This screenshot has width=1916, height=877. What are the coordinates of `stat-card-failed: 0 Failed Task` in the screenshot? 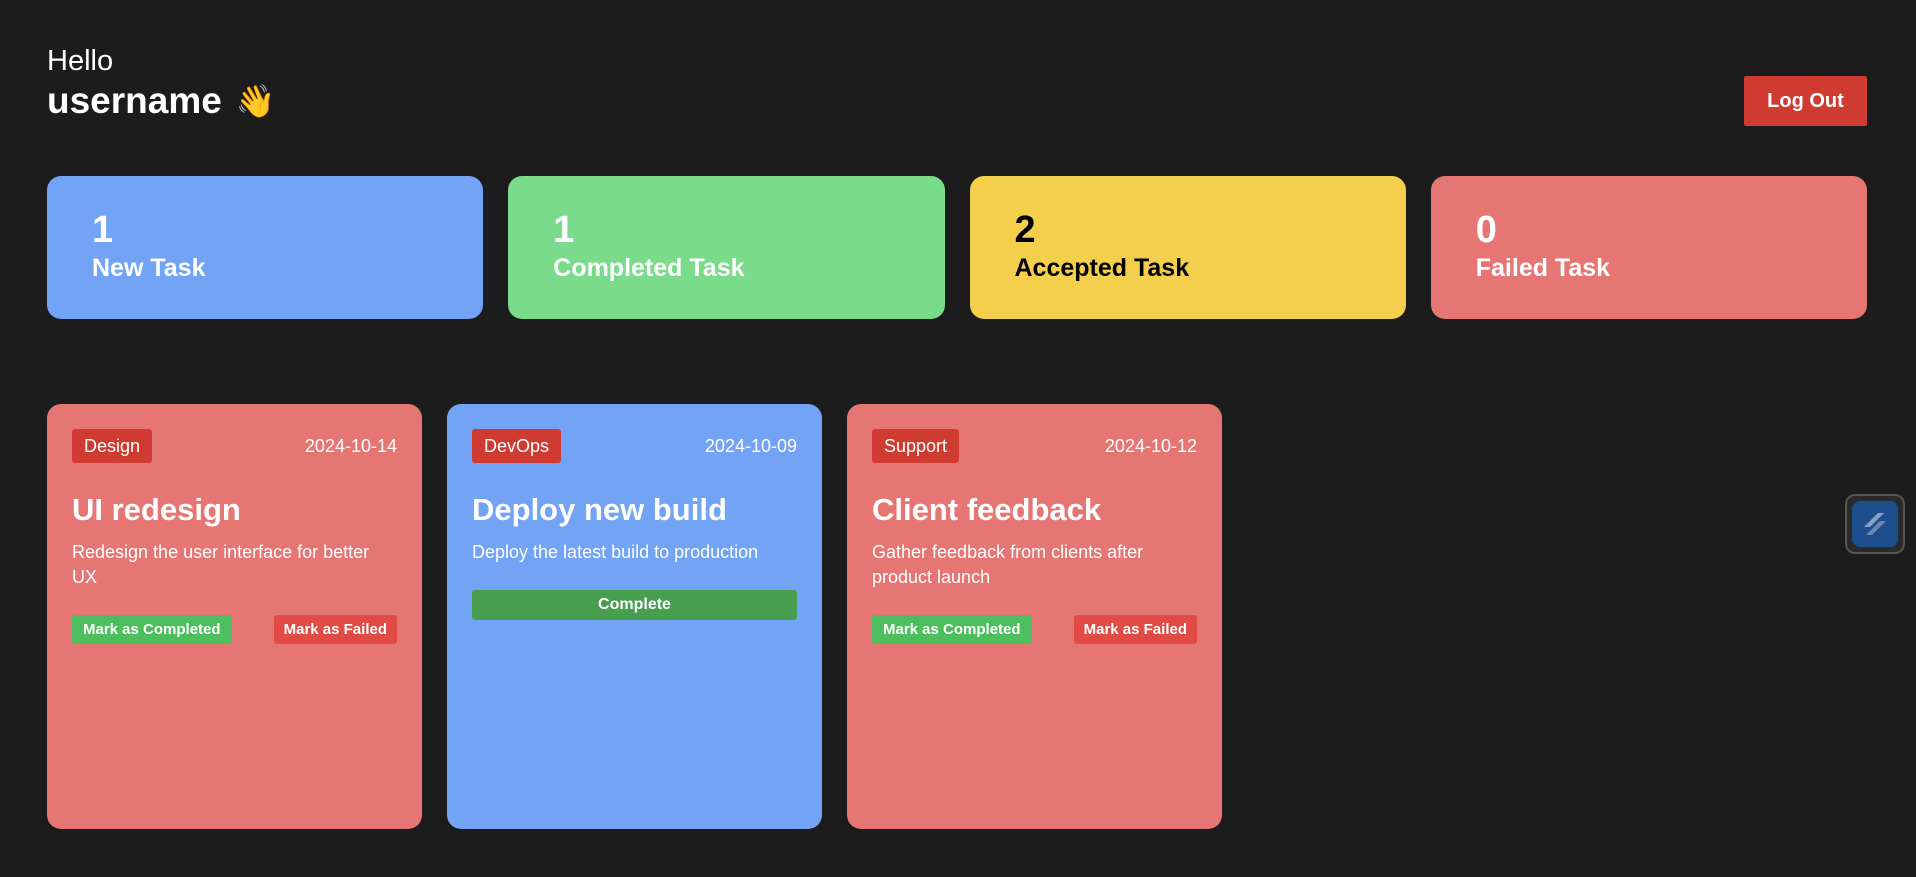 It's located at (1648, 247).